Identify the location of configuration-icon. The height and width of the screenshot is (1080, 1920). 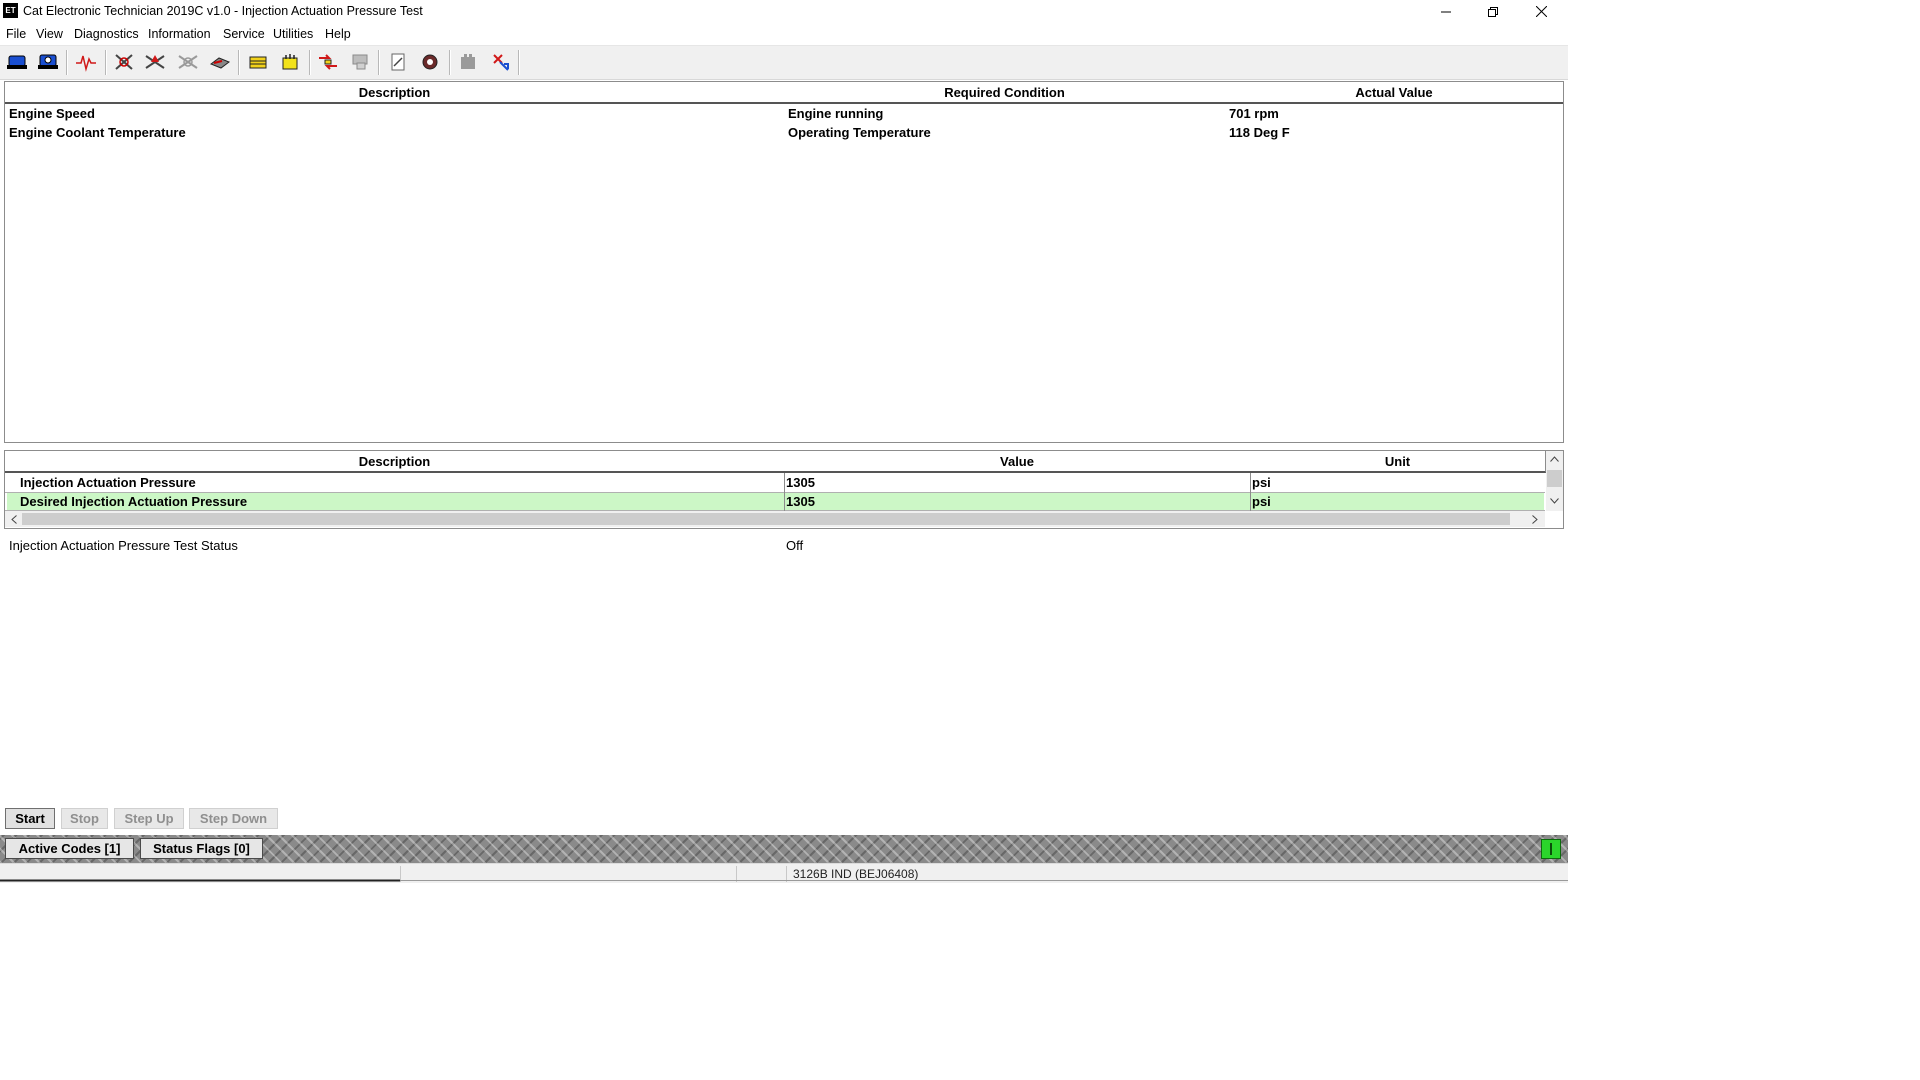
(258, 62).